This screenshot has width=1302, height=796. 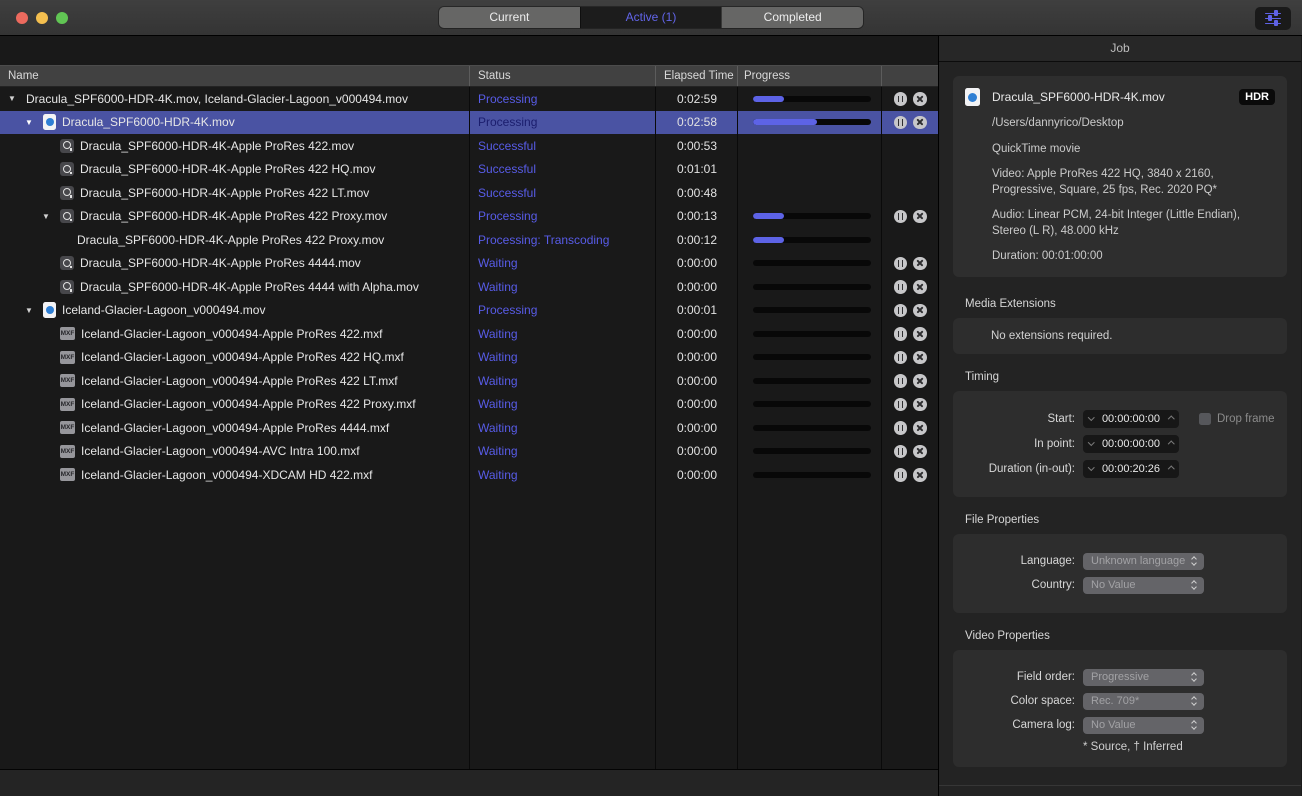 I want to click on video-properties-header: Video Properties, so click(x=1133, y=636).